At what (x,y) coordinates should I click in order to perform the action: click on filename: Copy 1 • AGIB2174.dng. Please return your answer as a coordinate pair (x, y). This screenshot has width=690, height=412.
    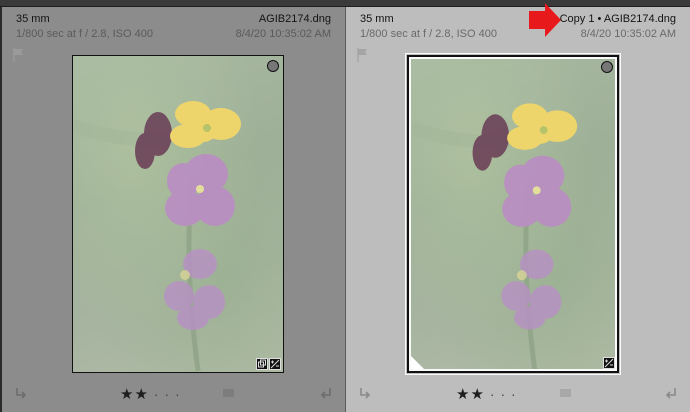
    Looking at the image, I should click on (617, 19).